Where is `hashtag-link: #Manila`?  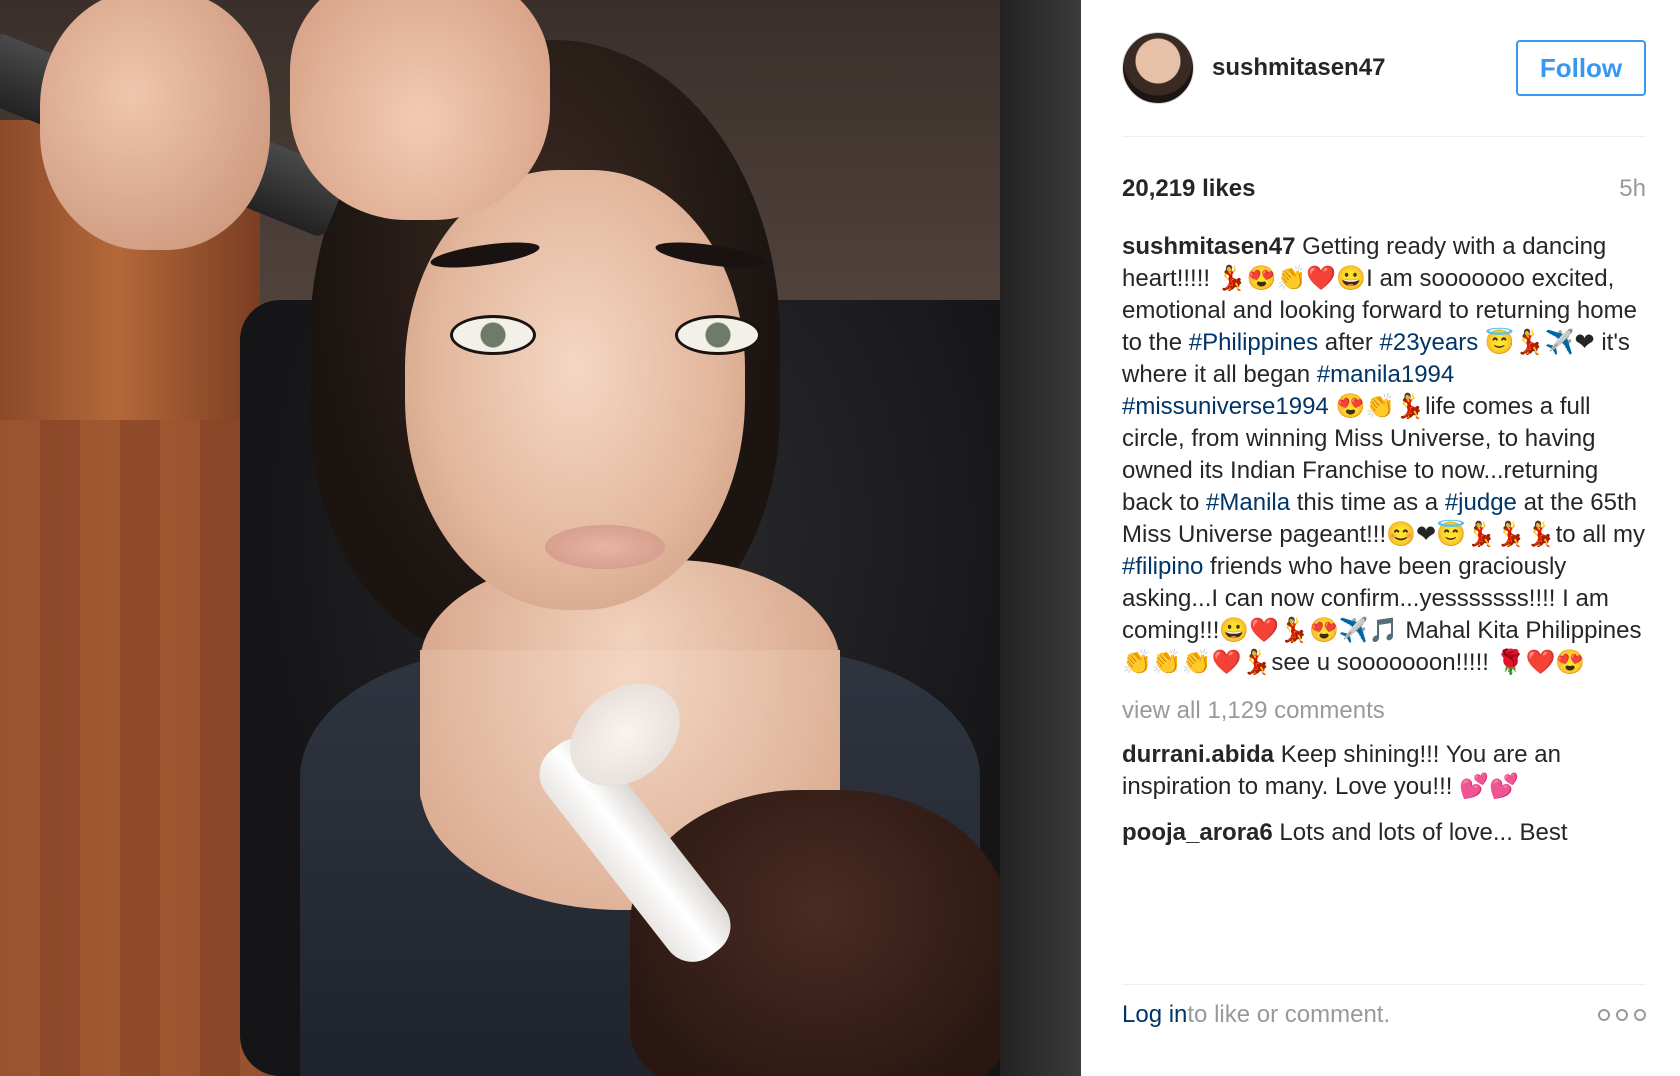 hashtag-link: #Manila is located at coordinates (1248, 502).